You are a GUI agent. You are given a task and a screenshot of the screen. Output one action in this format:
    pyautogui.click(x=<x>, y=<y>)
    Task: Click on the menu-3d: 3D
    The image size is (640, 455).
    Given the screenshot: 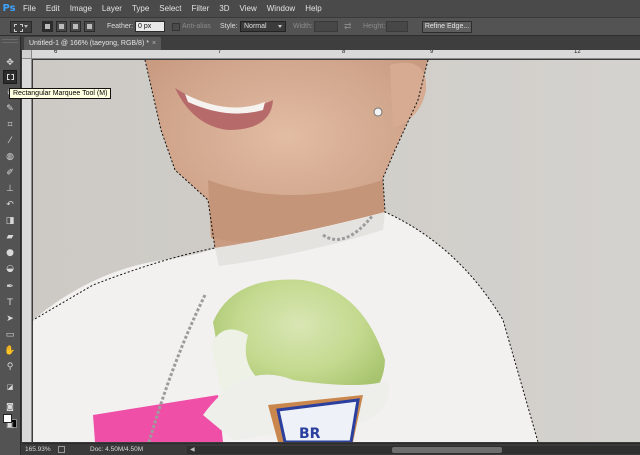 What is the action you would take?
    pyautogui.click(x=224, y=8)
    